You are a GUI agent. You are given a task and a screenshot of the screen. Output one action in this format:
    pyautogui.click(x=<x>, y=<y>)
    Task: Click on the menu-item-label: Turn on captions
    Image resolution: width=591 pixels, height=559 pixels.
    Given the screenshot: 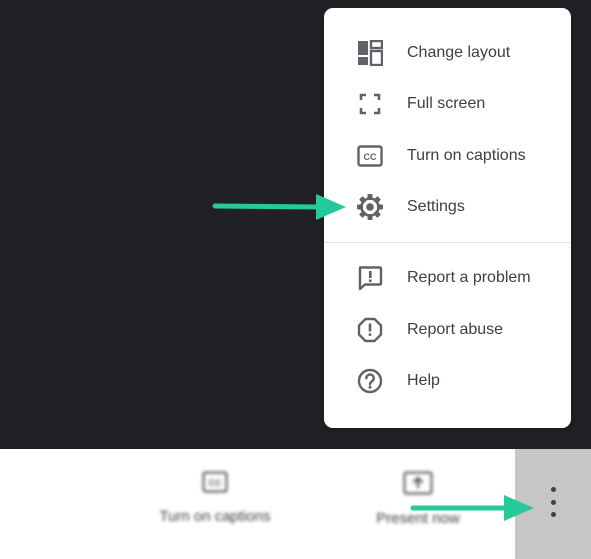 What is the action you would take?
    pyautogui.click(x=466, y=155)
    